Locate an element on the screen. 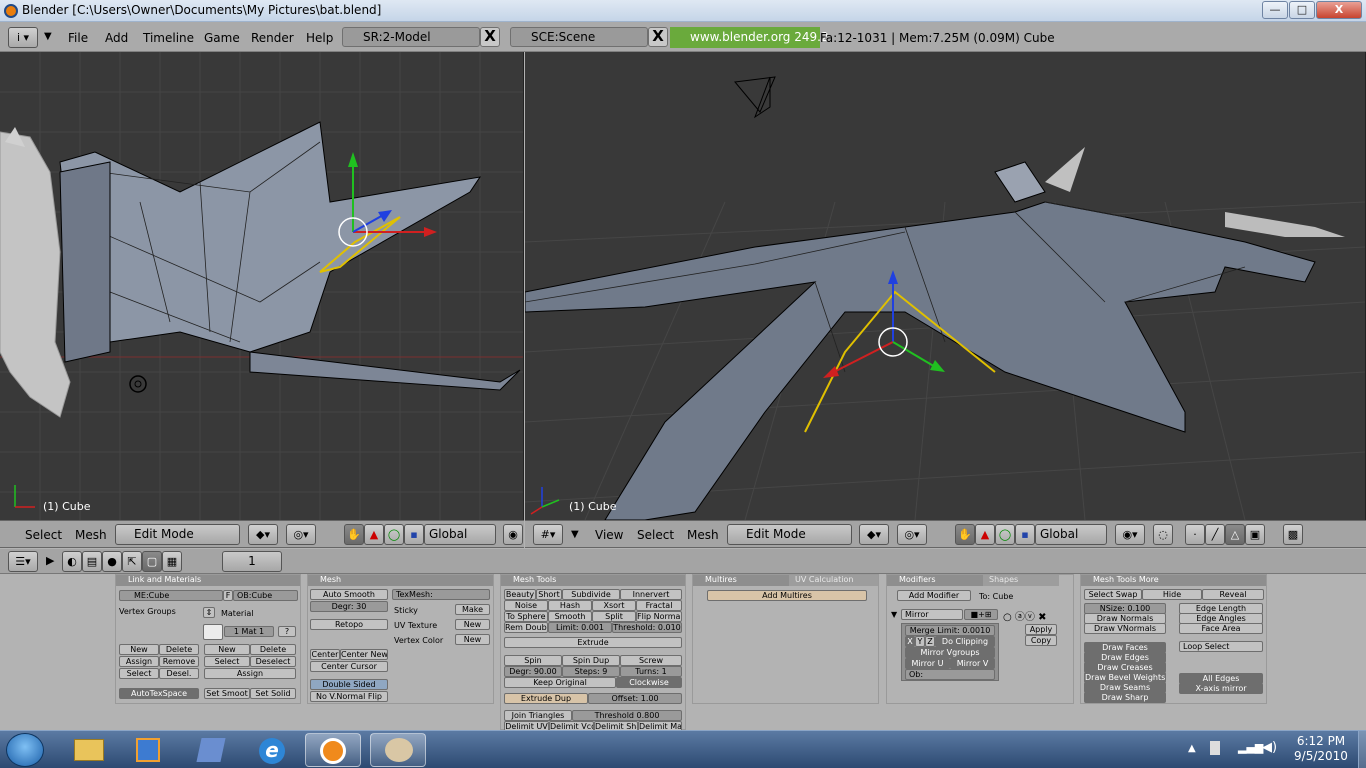 The width and height of the screenshot is (1366, 768). device-tray-icon is located at coordinates (1215, 748).